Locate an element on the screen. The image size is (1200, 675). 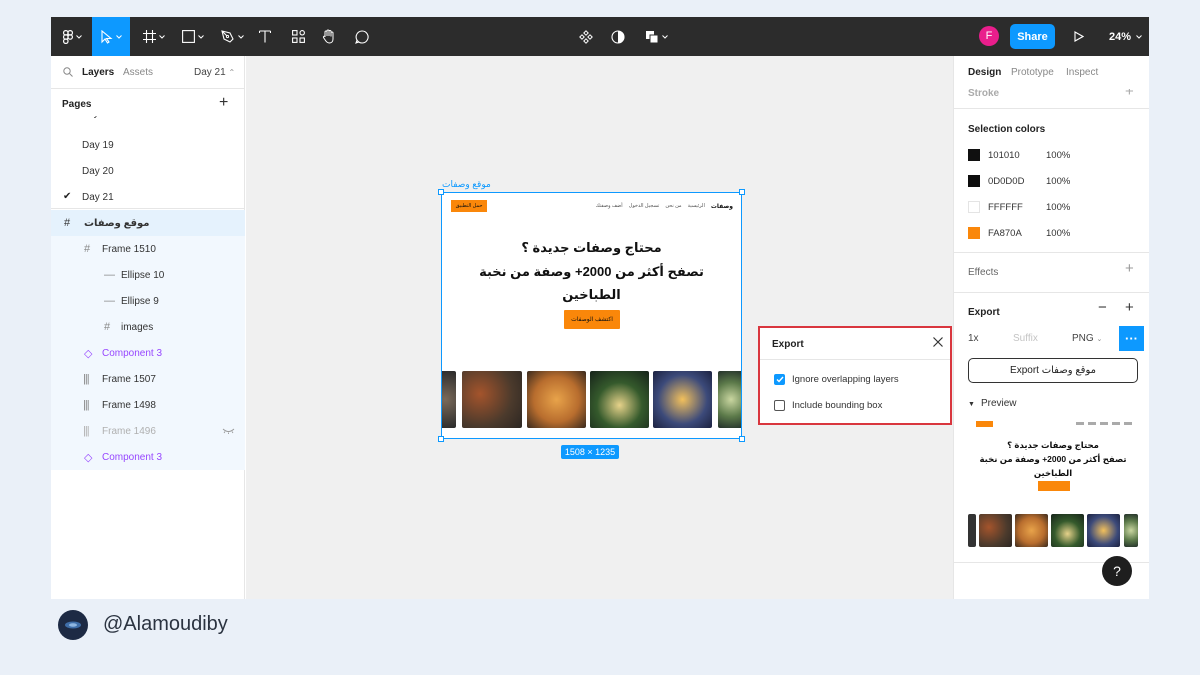
selection-color-row: 101010 100% is located at coordinates (1053, 155).